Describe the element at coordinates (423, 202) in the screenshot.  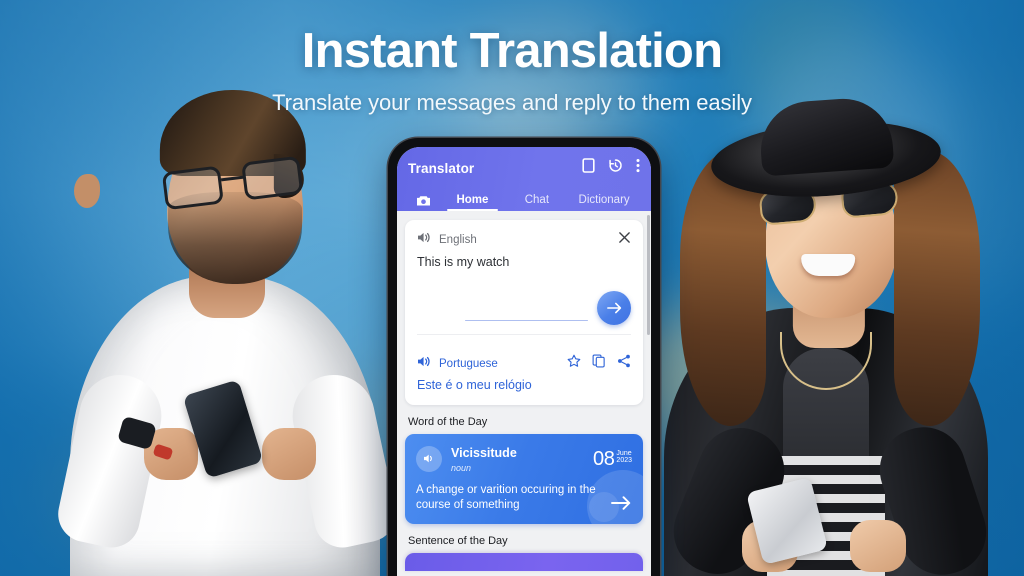
I see `tab-camera` at that location.